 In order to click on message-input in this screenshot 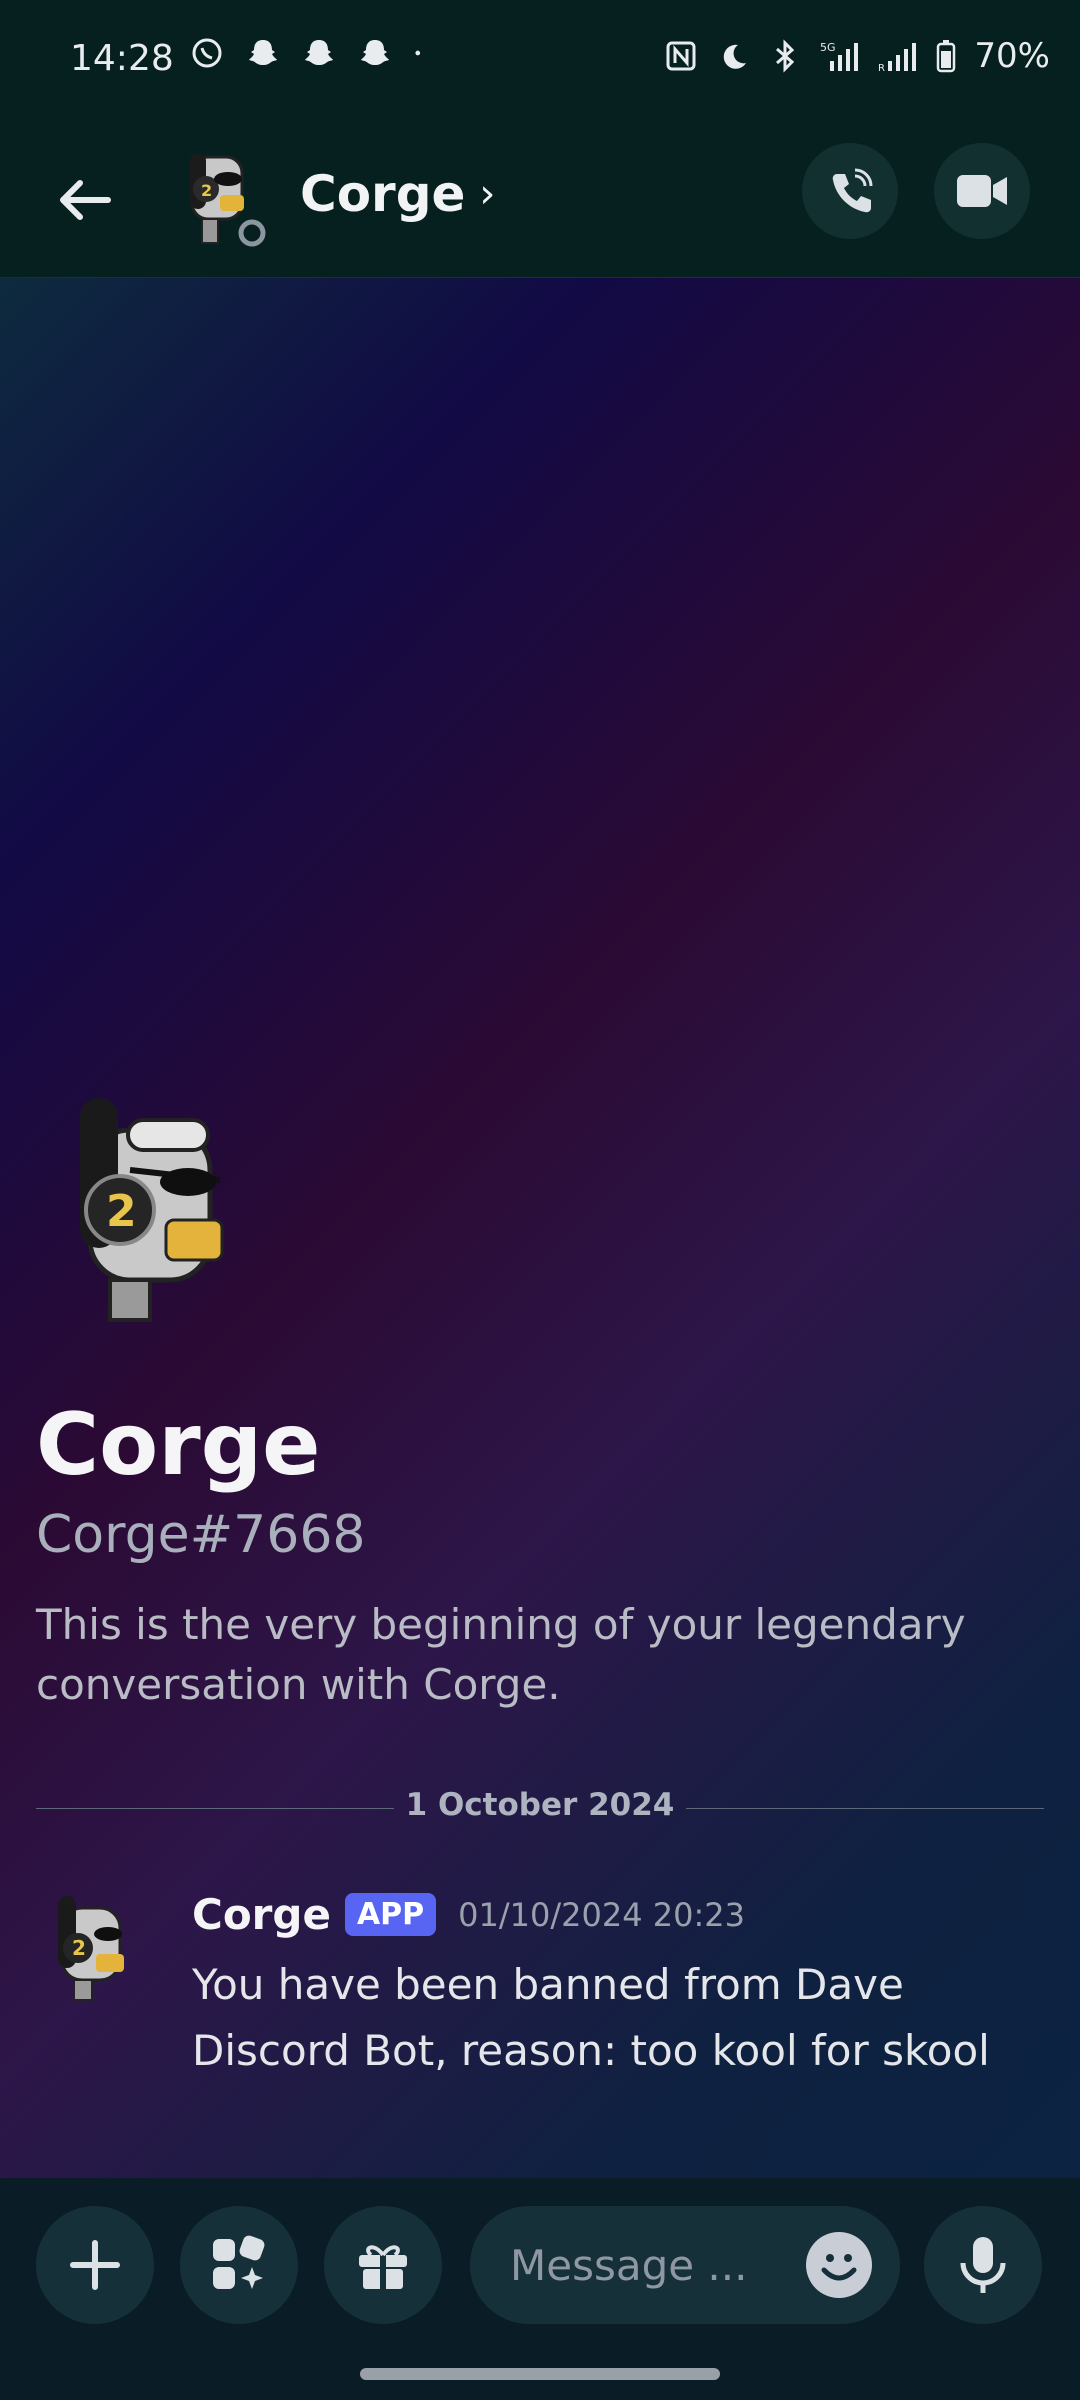, I will do `click(650, 2265)`.